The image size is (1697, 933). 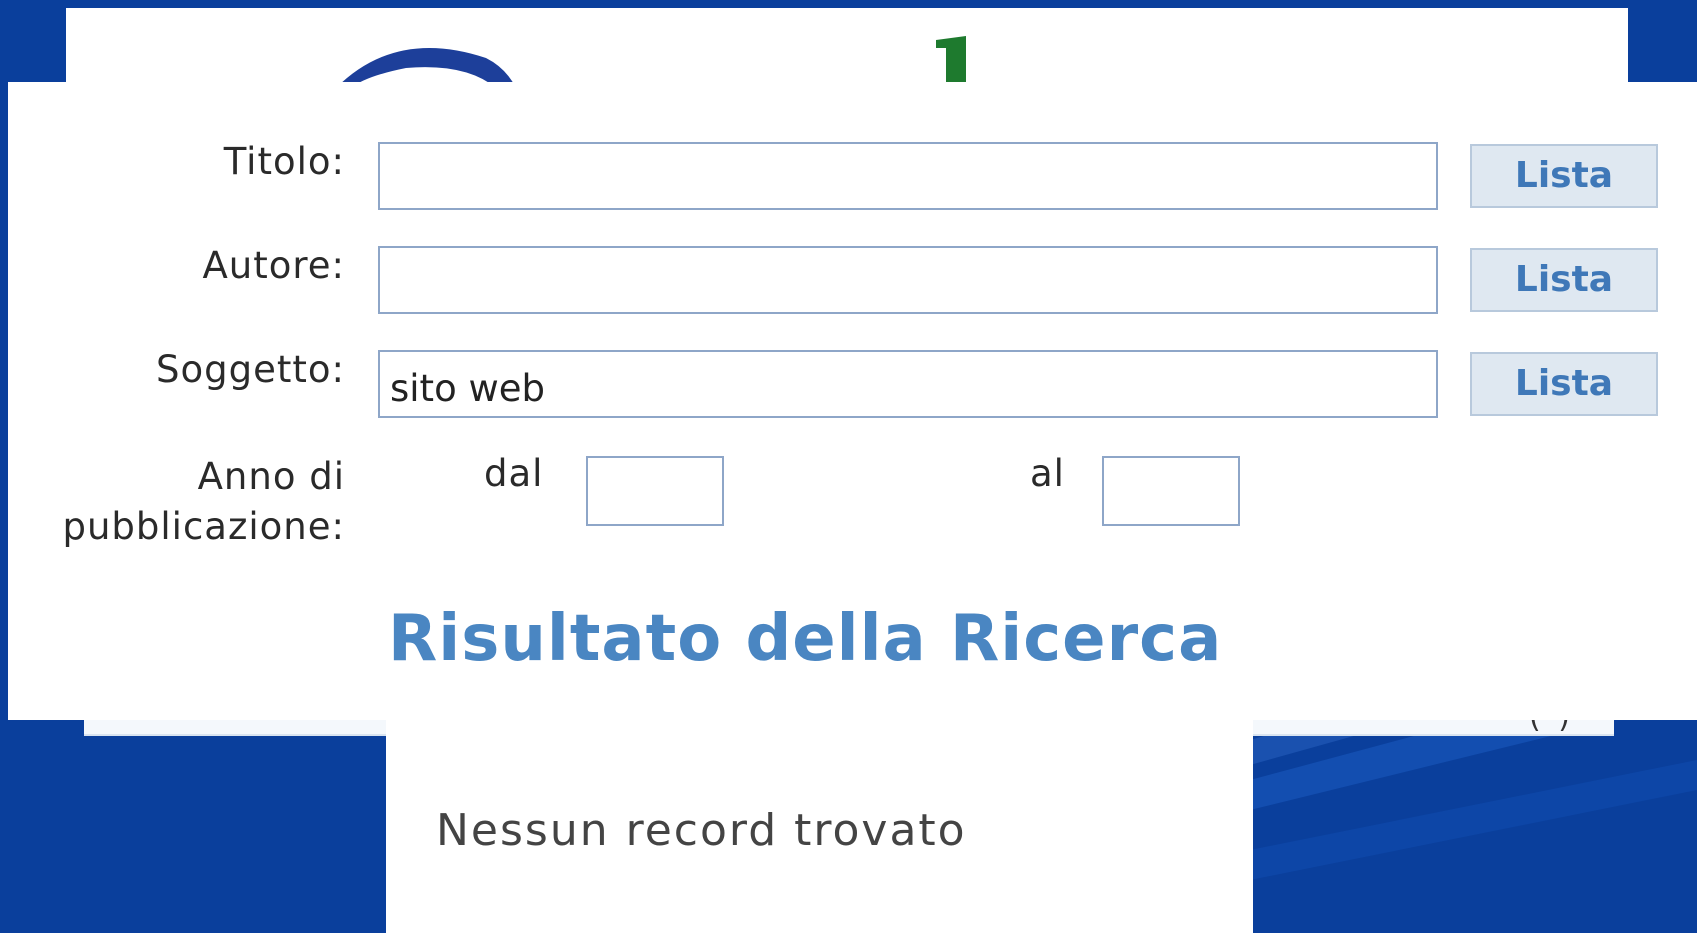 I want to click on logo-graphic, so click(x=651, y=62).